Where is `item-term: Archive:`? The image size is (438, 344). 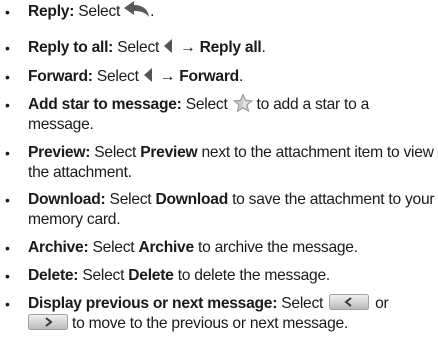
item-term: Archive: is located at coordinates (58, 247).